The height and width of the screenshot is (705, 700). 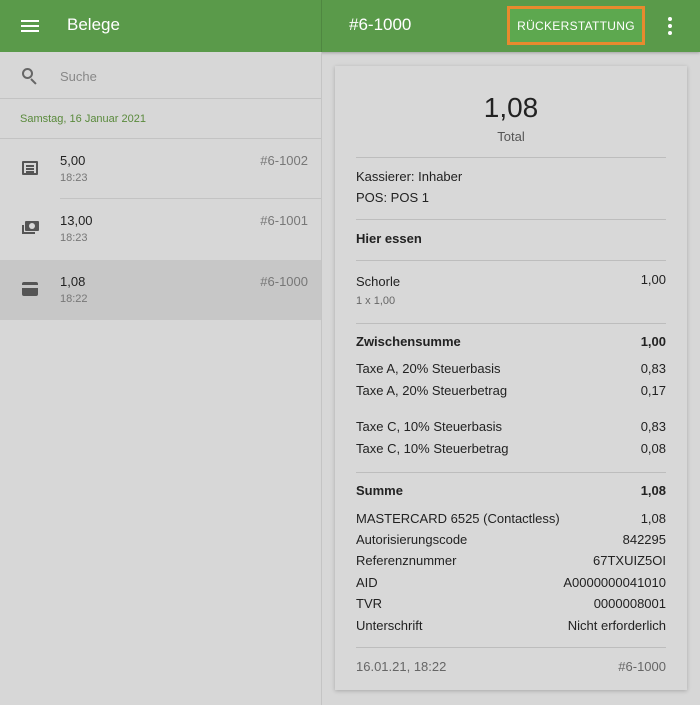 What do you see at coordinates (511, 282) in the screenshot?
I see `line-item: Schorle 1,00` at bounding box center [511, 282].